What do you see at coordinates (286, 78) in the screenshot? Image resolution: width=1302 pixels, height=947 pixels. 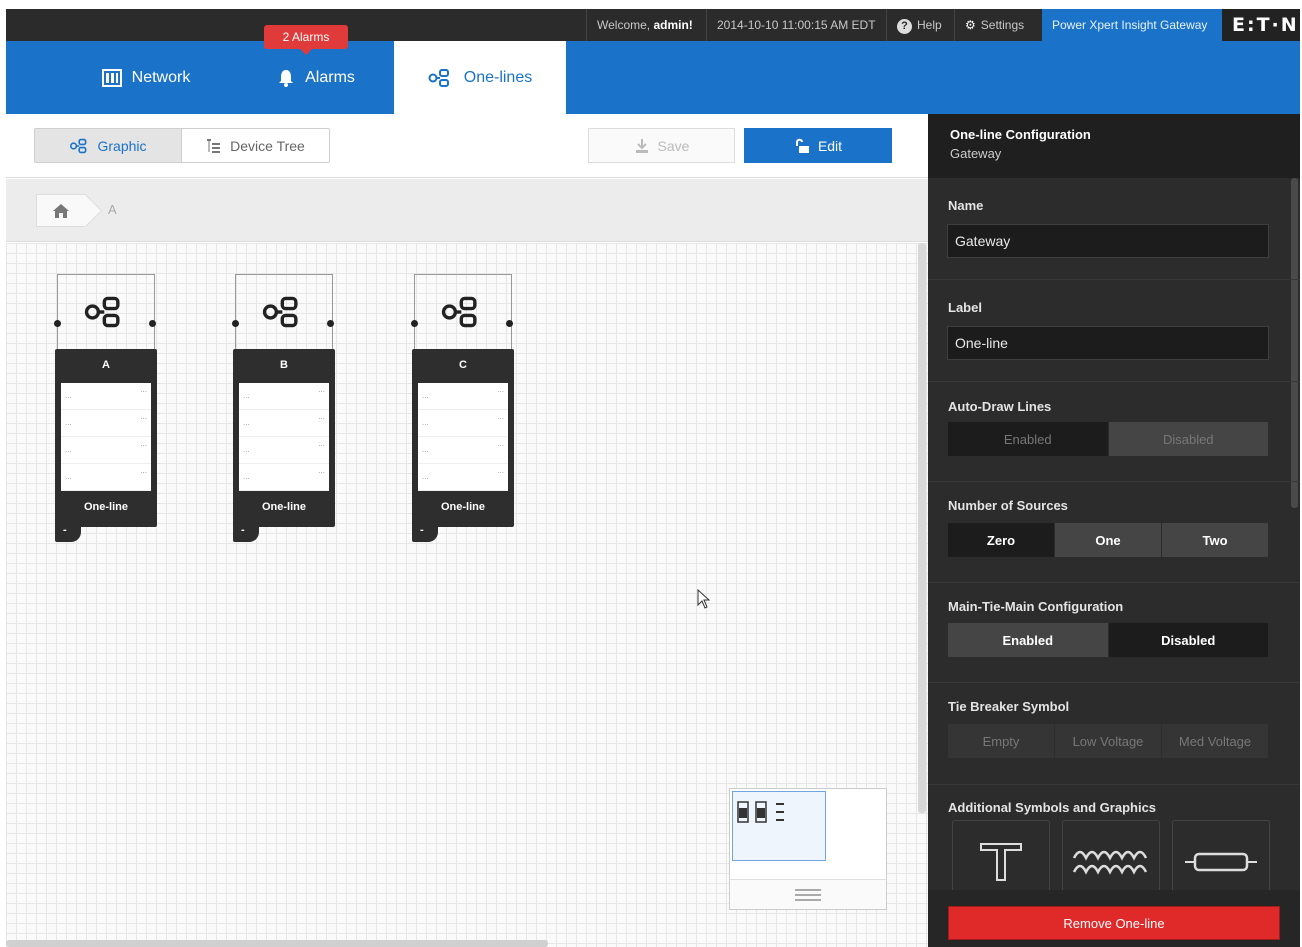 I see `bell-icon` at bounding box center [286, 78].